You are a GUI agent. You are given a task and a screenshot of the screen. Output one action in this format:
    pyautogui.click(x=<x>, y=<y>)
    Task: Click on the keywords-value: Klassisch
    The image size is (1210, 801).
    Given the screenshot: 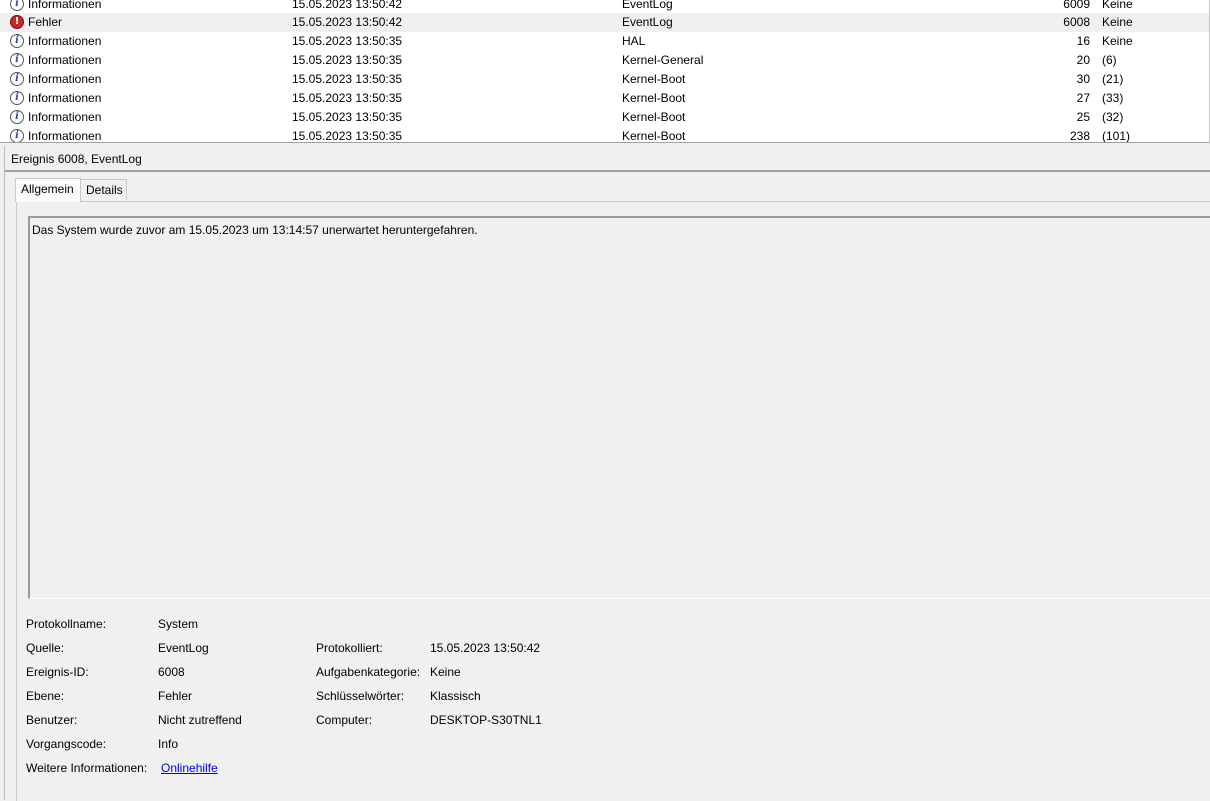 What is the action you would take?
    pyautogui.click(x=455, y=696)
    